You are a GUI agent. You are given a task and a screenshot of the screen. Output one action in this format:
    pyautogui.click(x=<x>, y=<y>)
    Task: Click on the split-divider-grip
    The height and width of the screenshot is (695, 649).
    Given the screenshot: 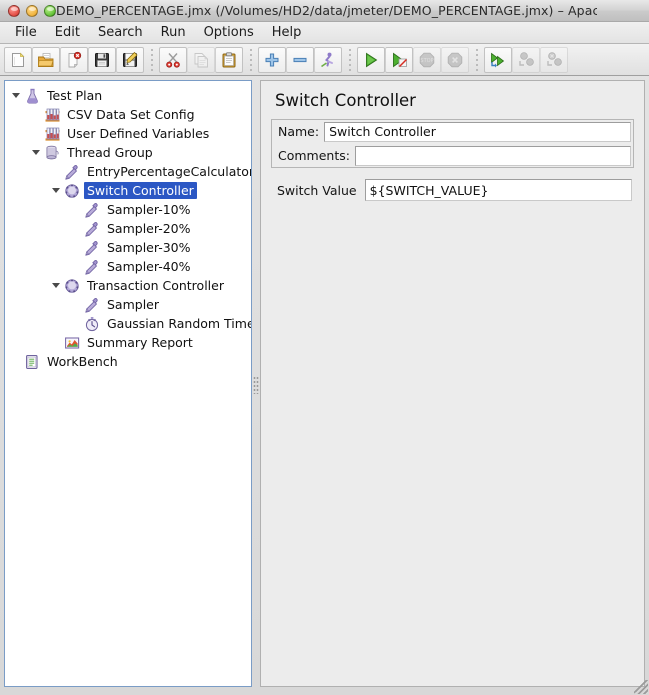 What is the action you would take?
    pyautogui.click(x=256, y=385)
    